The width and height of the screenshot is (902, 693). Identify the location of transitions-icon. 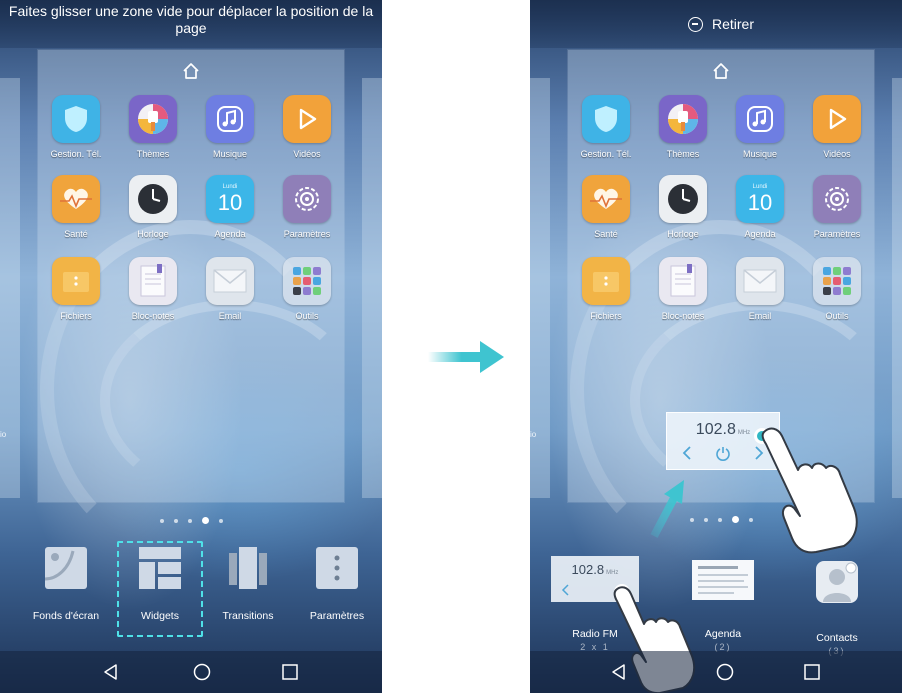
(248, 568).